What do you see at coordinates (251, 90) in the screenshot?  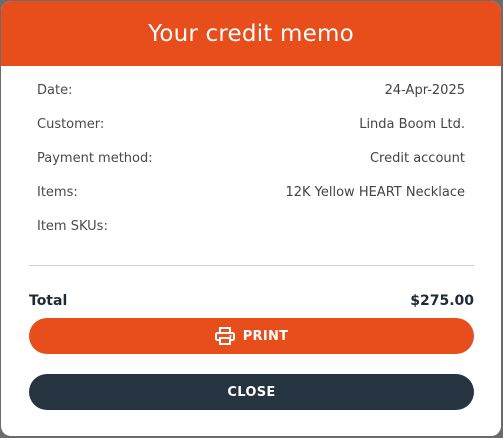 I see `detail-row-date: Date: 24-Apr-2025` at bounding box center [251, 90].